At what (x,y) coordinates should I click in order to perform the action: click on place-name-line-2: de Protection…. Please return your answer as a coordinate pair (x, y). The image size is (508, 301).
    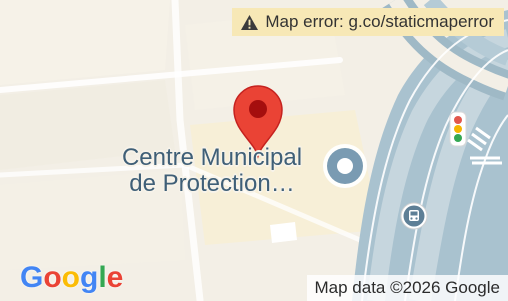
    Looking at the image, I should click on (212, 183).